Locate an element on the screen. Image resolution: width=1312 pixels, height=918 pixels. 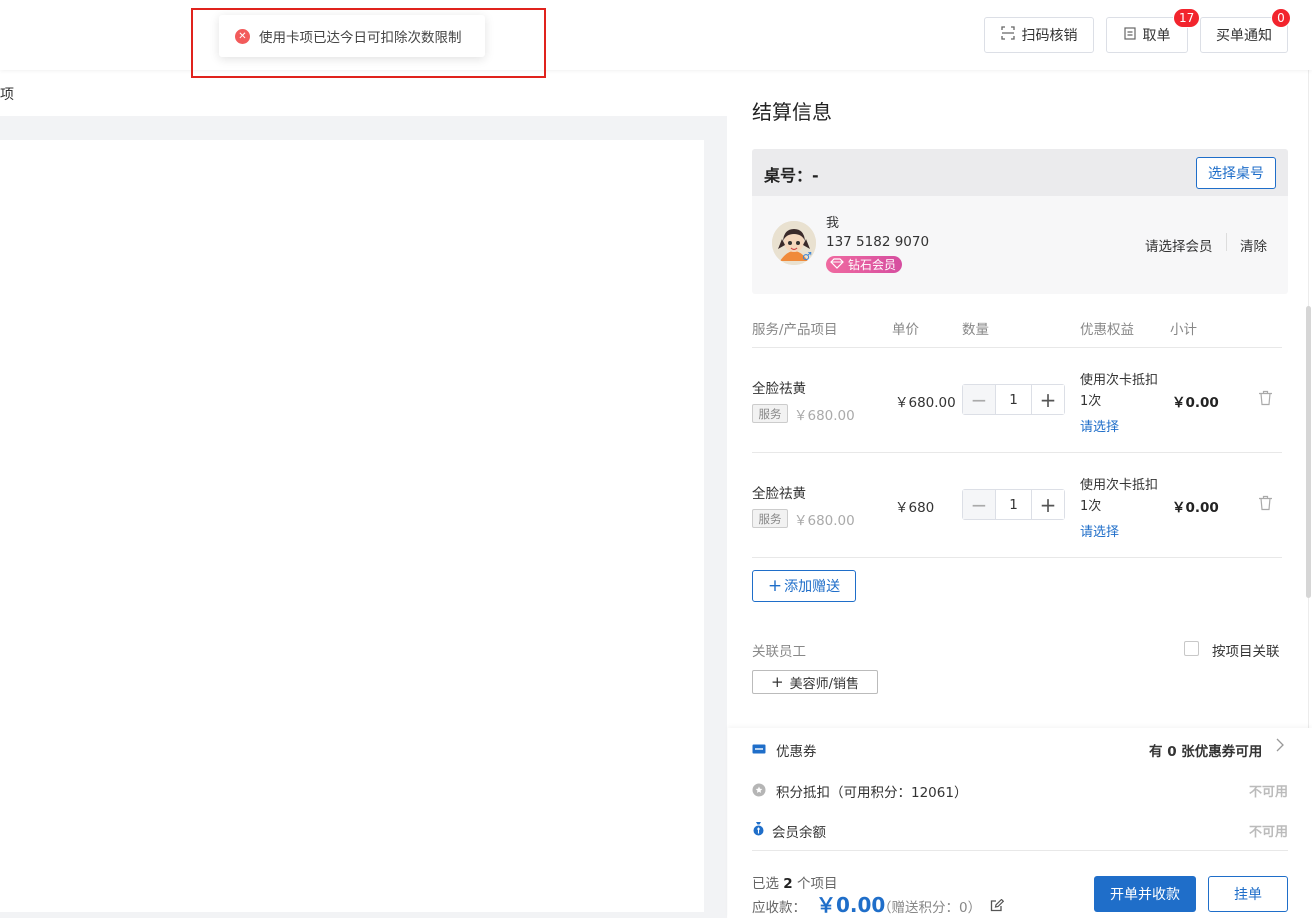
member-phone: 137 5182 9070 is located at coordinates (878, 242).